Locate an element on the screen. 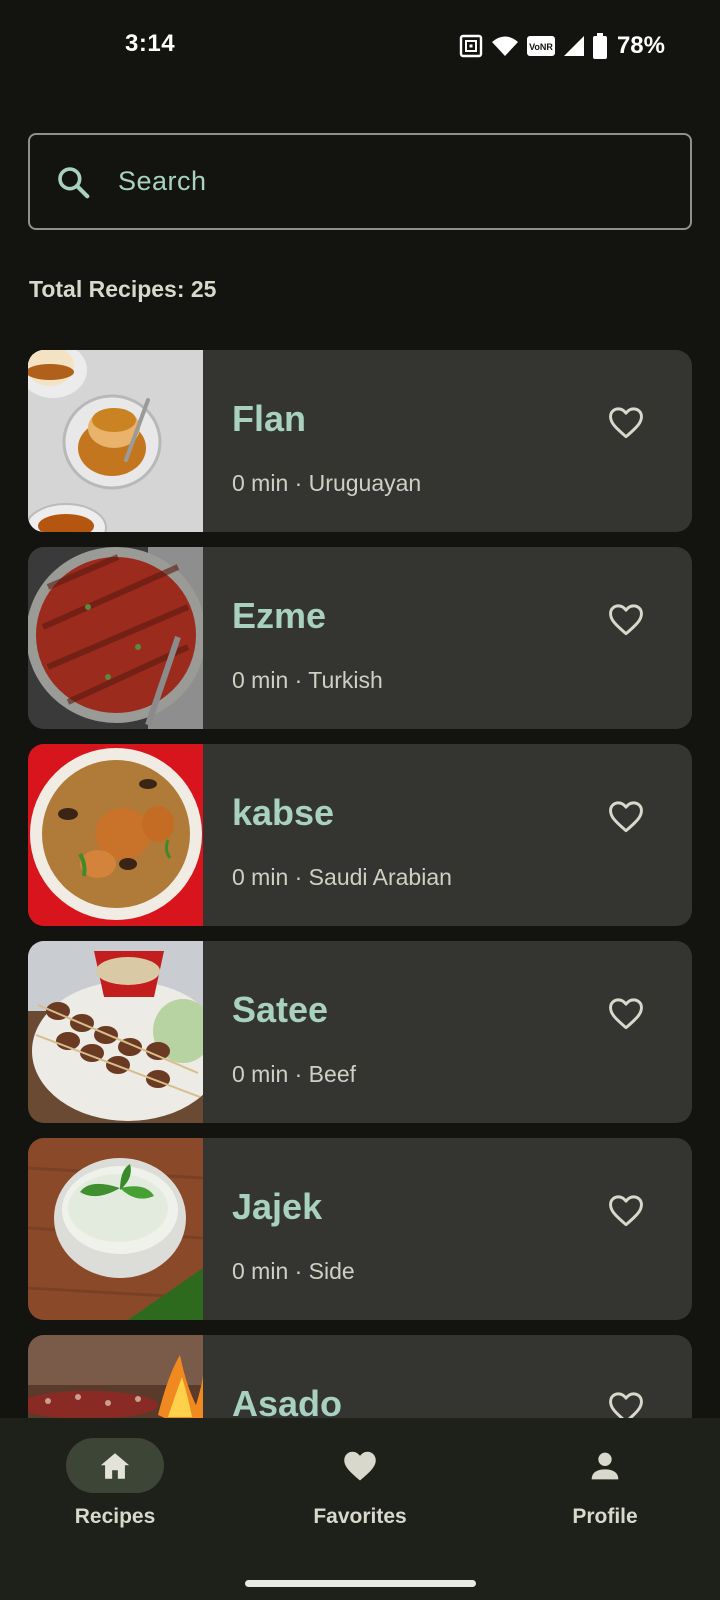 The width and height of the screenshot is (720, 1600). person-icon is located at coordinates (605, 1465).